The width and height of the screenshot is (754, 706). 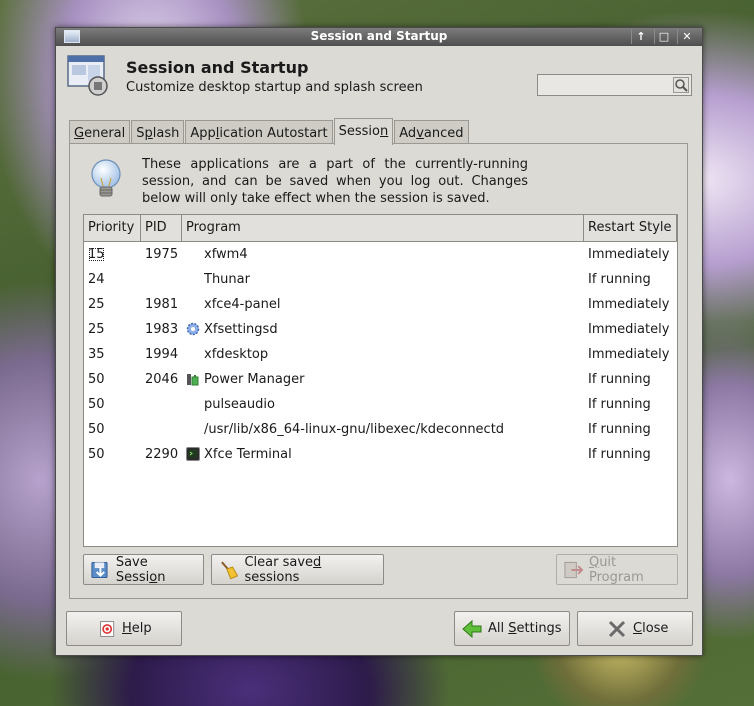 I want to click on quit-program-label: Quit Program, so click(x=616, y=569).